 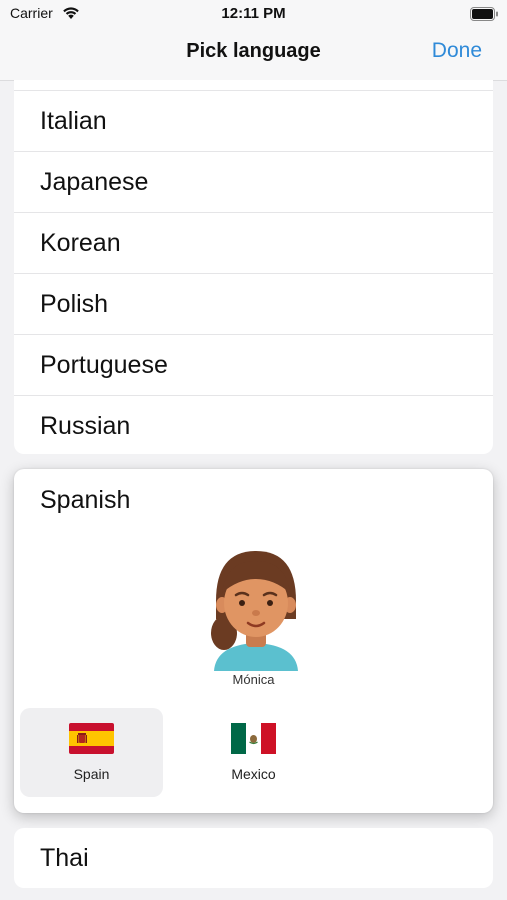 I want to click on expanded-language-label: Spanish, so click(x=85, y=500).